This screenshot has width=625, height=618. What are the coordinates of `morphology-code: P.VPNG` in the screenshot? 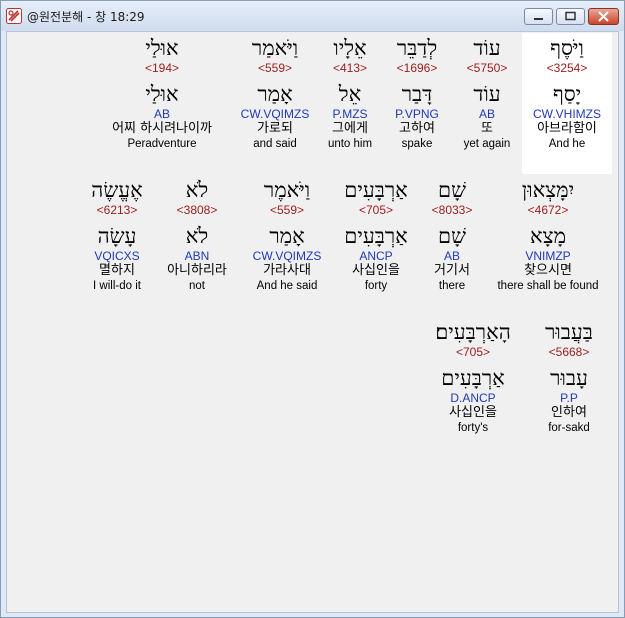 It's located at (417, 114).